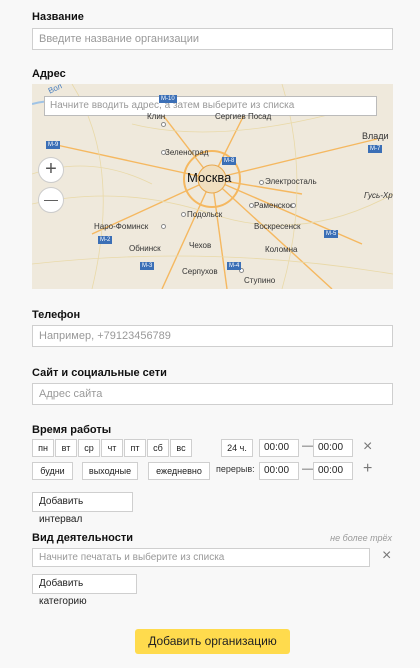 The image size is (420, 668). Describe the element at coordinates (333, 471) in the screenshot. I see `break-to-input: 00:00` at that location.